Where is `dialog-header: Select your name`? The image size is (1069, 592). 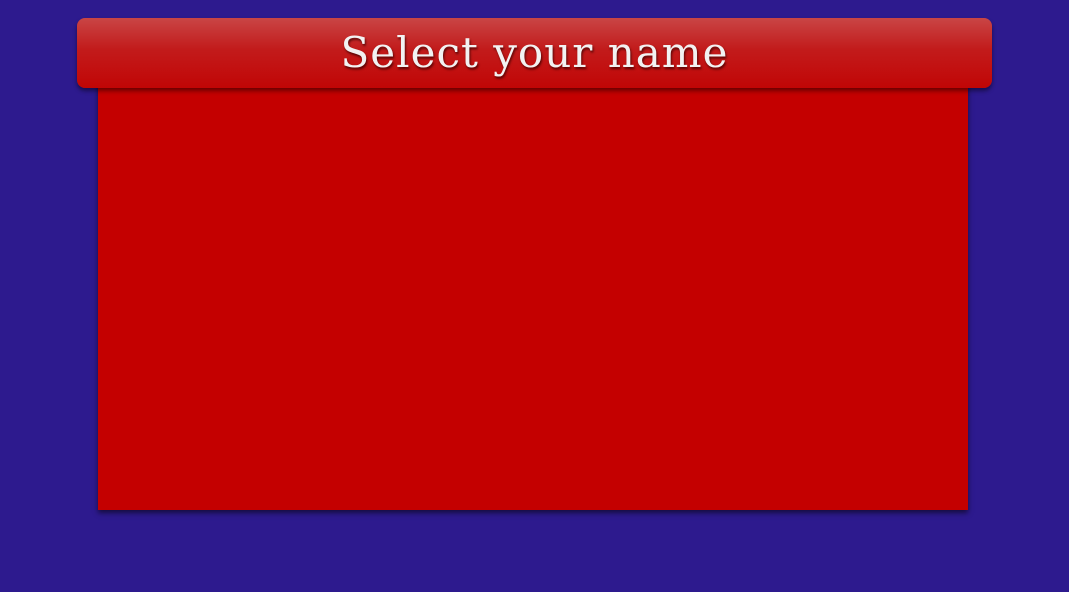
dialog-header: Select your name is located at coordinates (534, 53).